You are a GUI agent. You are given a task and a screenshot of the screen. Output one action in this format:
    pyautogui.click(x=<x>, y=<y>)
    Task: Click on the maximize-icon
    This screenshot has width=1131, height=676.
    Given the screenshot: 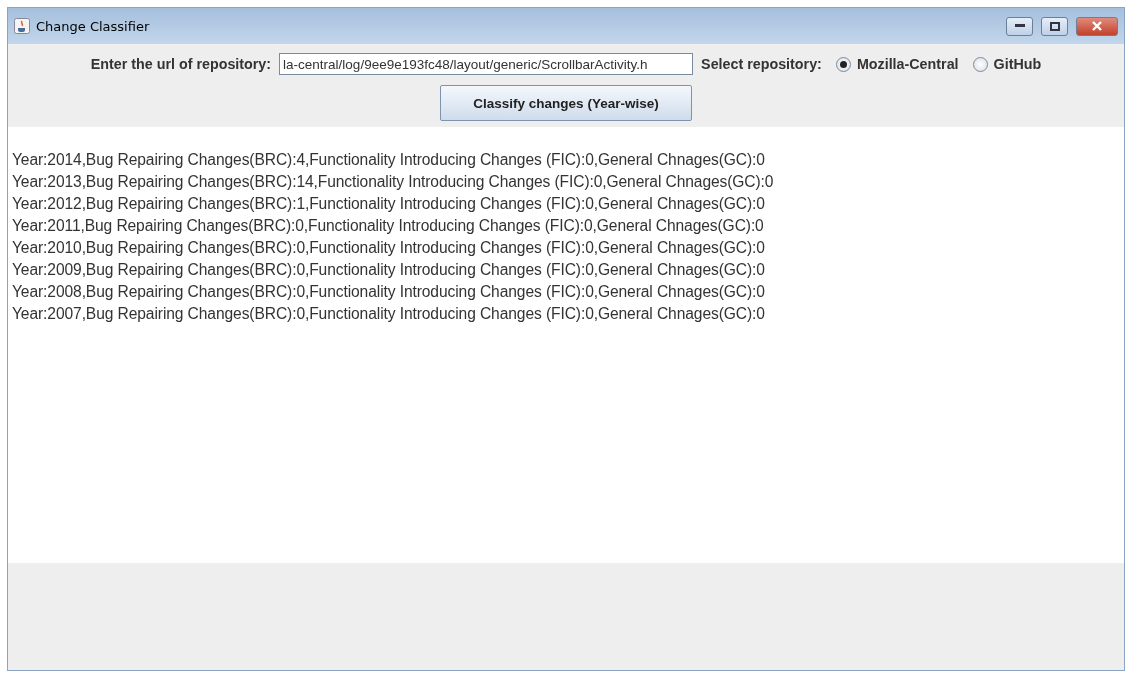 What is the action you would take?
    pyautogui.click(x=1054, y=26)
    